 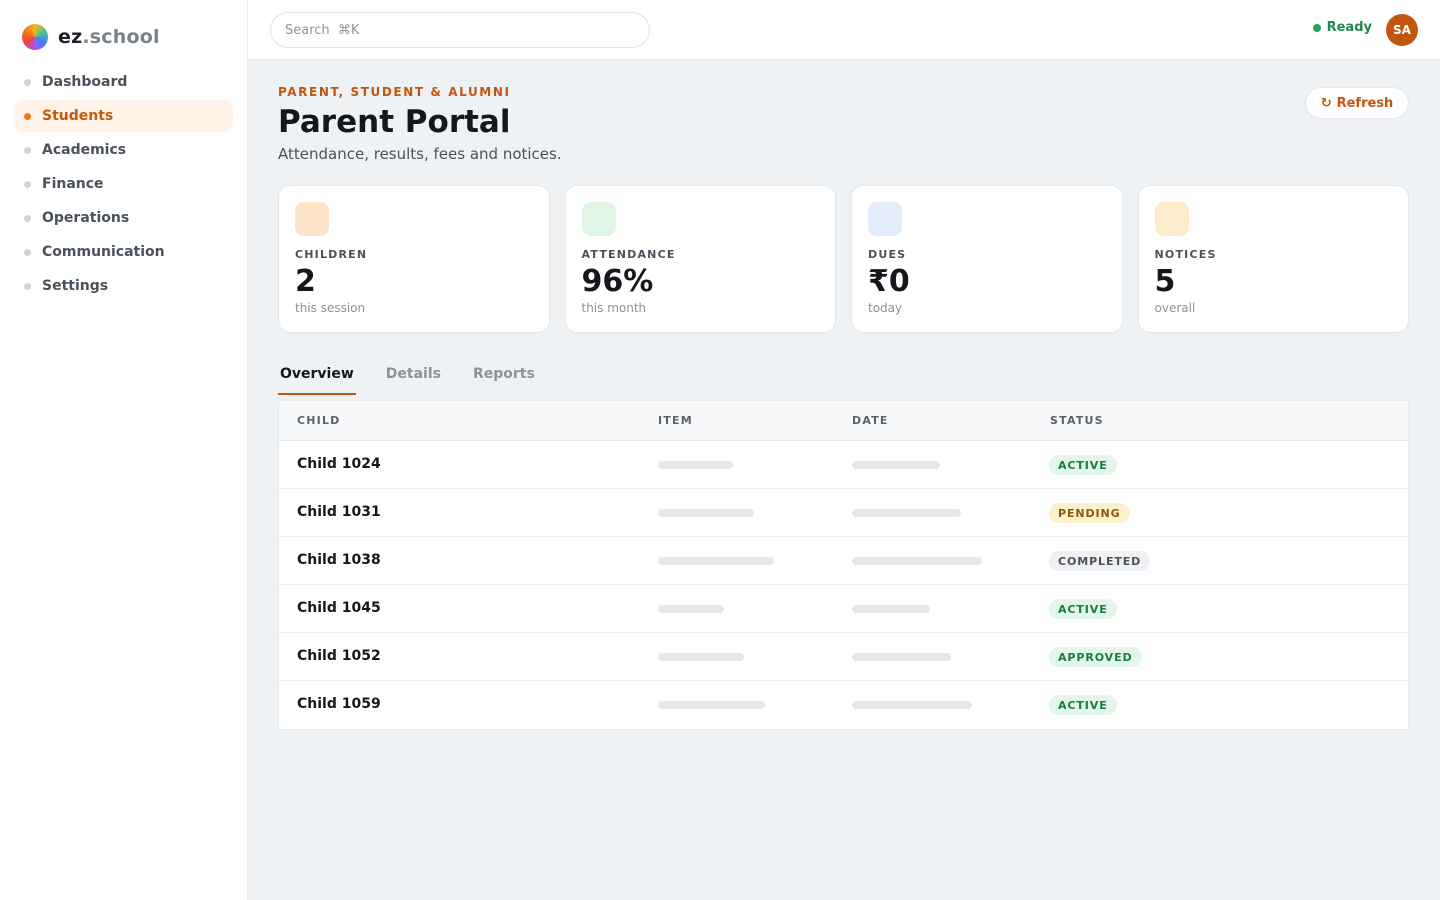 What do you see at coordinates (75, 286) in the screenshot?
I see `sidebar-item-label: Settings` at bounding box center [75, 286].